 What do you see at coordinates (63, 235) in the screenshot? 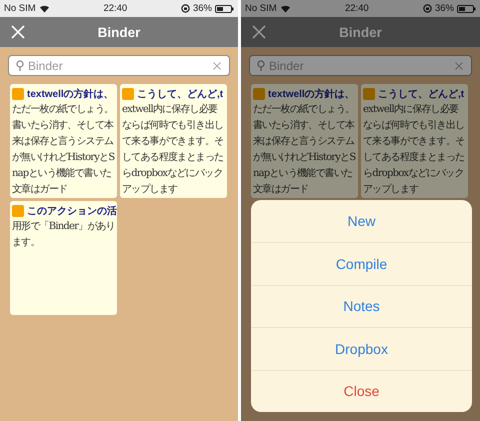
I see `card-text: 用形で「Binder」があります。` at bounding box center [63, 235].